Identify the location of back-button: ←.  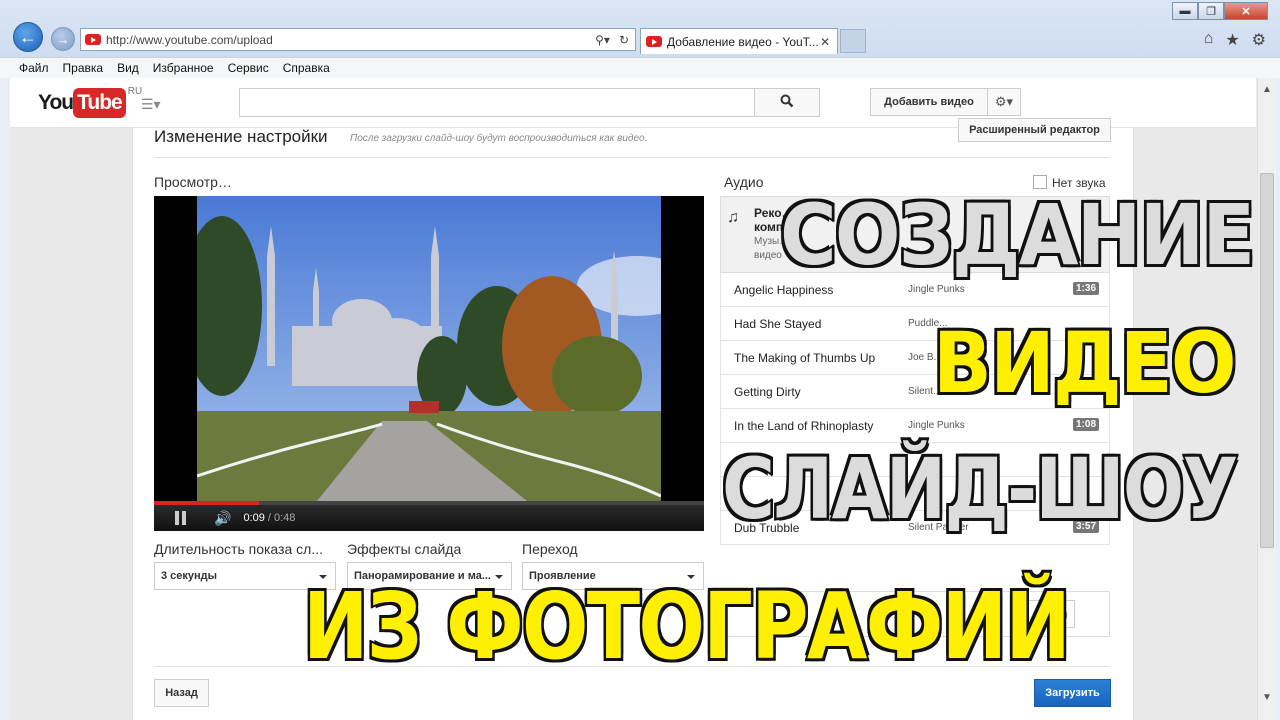
(28, 37).